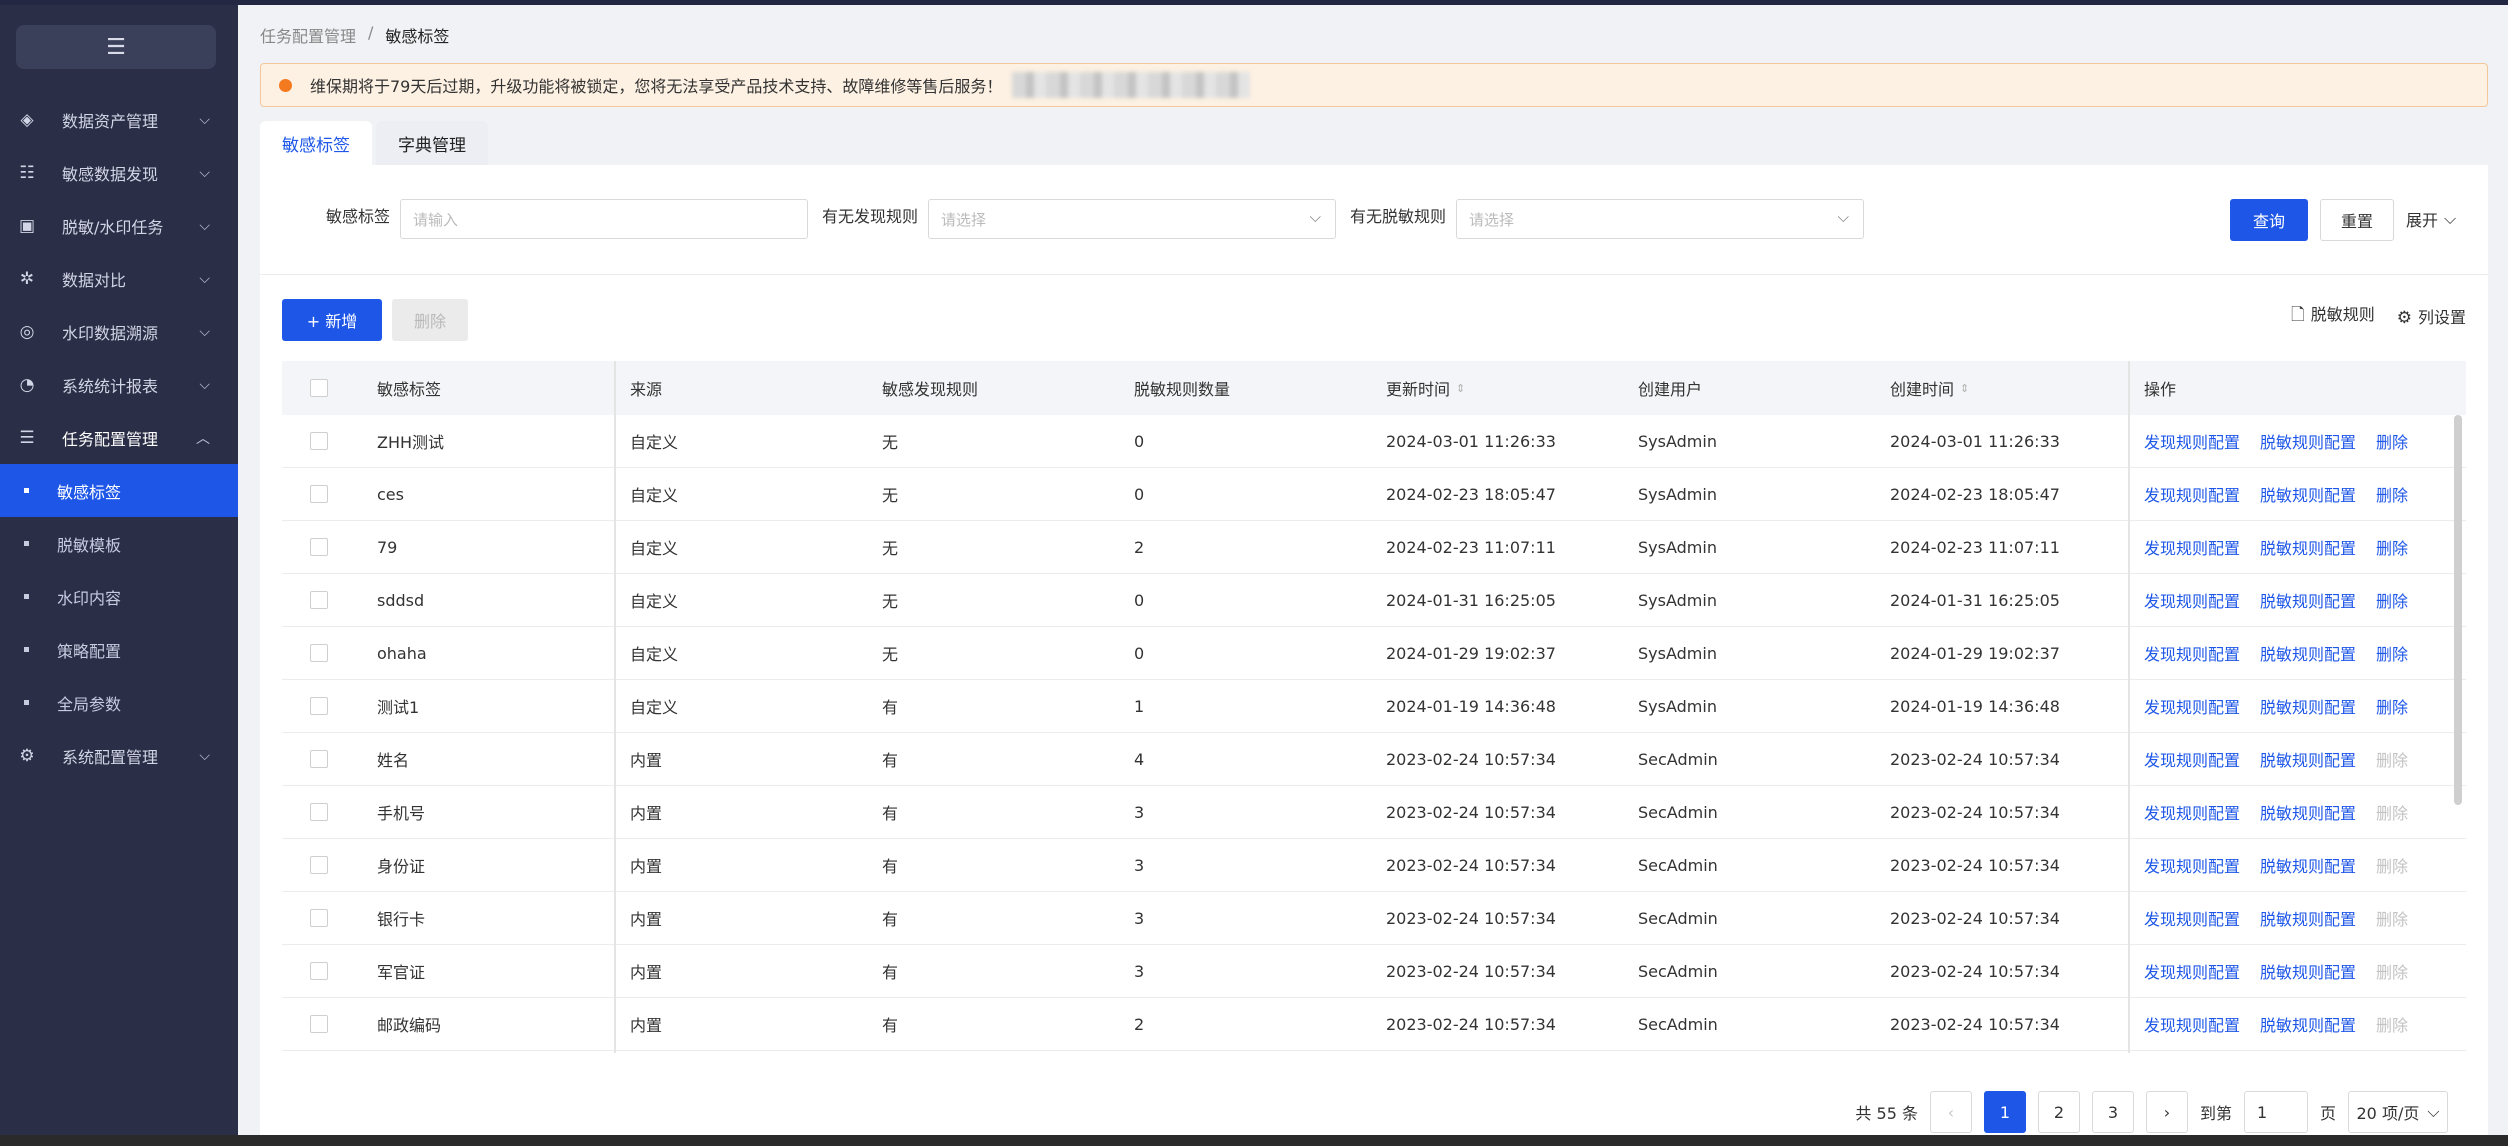 The image size is (2508, 1146). Describe the element at coordinates (430, 320) in the screenshot. I see `delete-button: 删除` at that location.